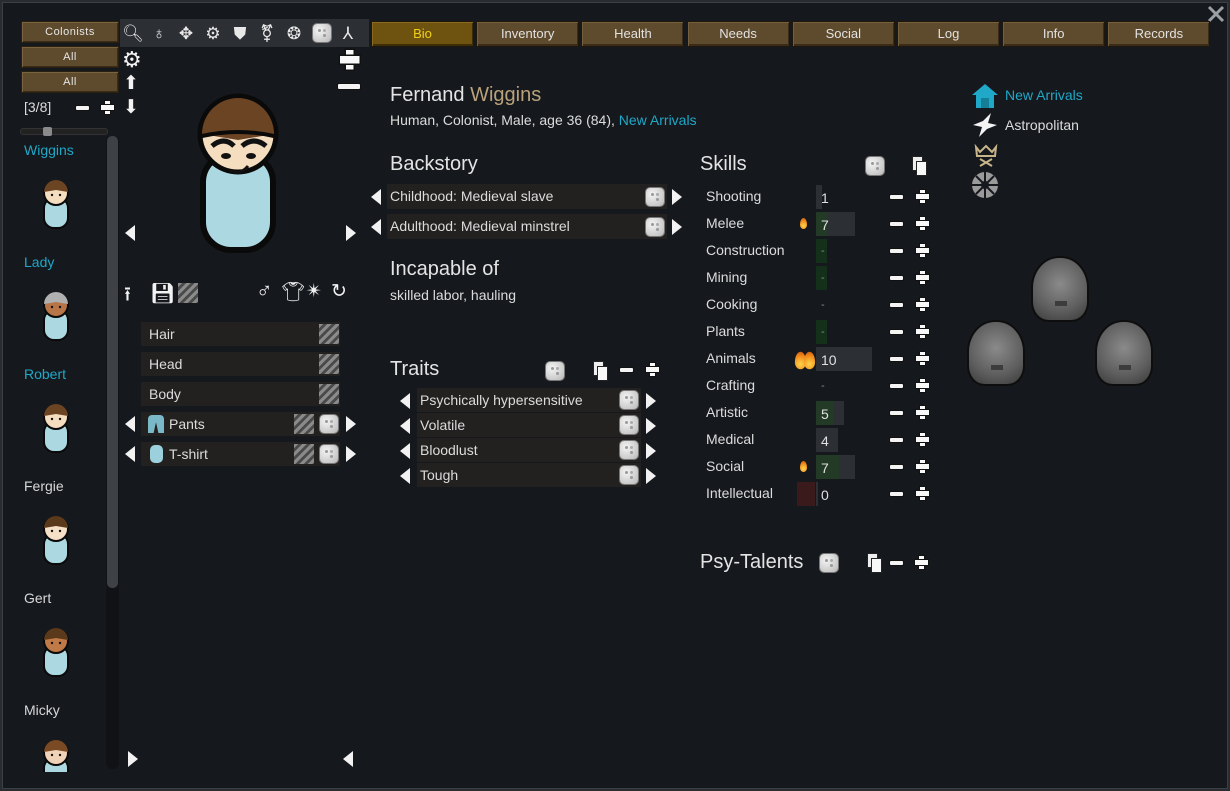  Describe the element at coordinates (348, 34) in the screenshot. I see `split-icon: ⅄` at that location.